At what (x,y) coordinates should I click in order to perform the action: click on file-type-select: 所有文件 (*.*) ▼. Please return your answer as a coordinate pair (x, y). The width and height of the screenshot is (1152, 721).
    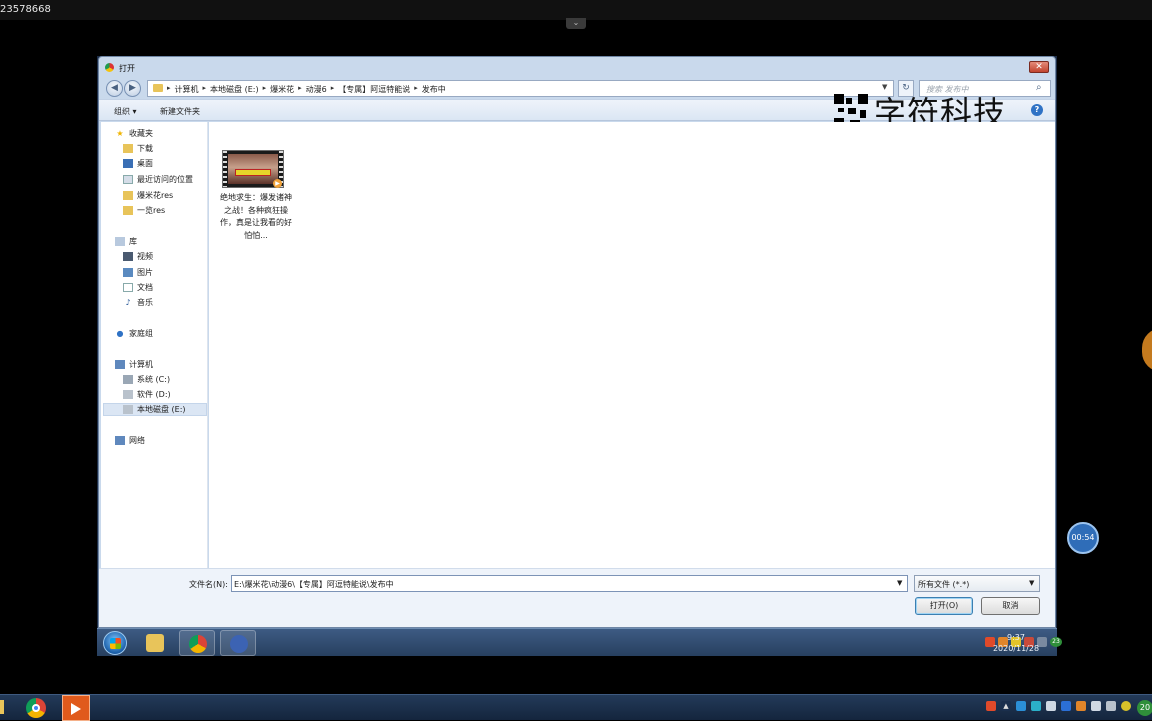
    Looking at the image, I should click on (977, 583).